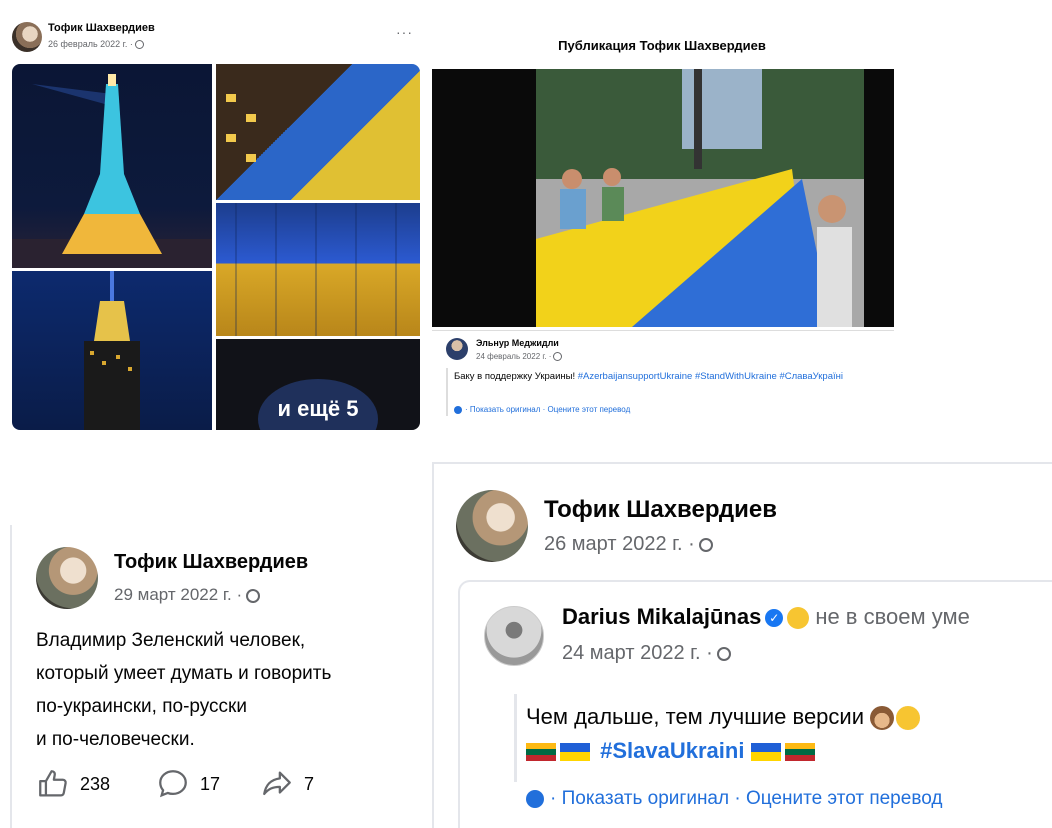 The width and height of the screenshot is (1052, 828). I want to click on like-count: 238, so click(95, 783).